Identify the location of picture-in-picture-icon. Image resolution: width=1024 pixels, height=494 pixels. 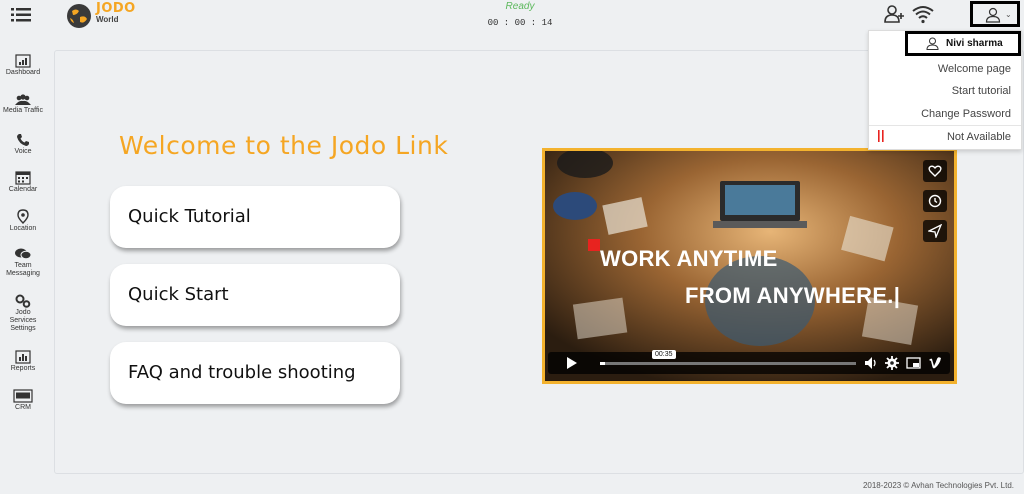
(913, 363).